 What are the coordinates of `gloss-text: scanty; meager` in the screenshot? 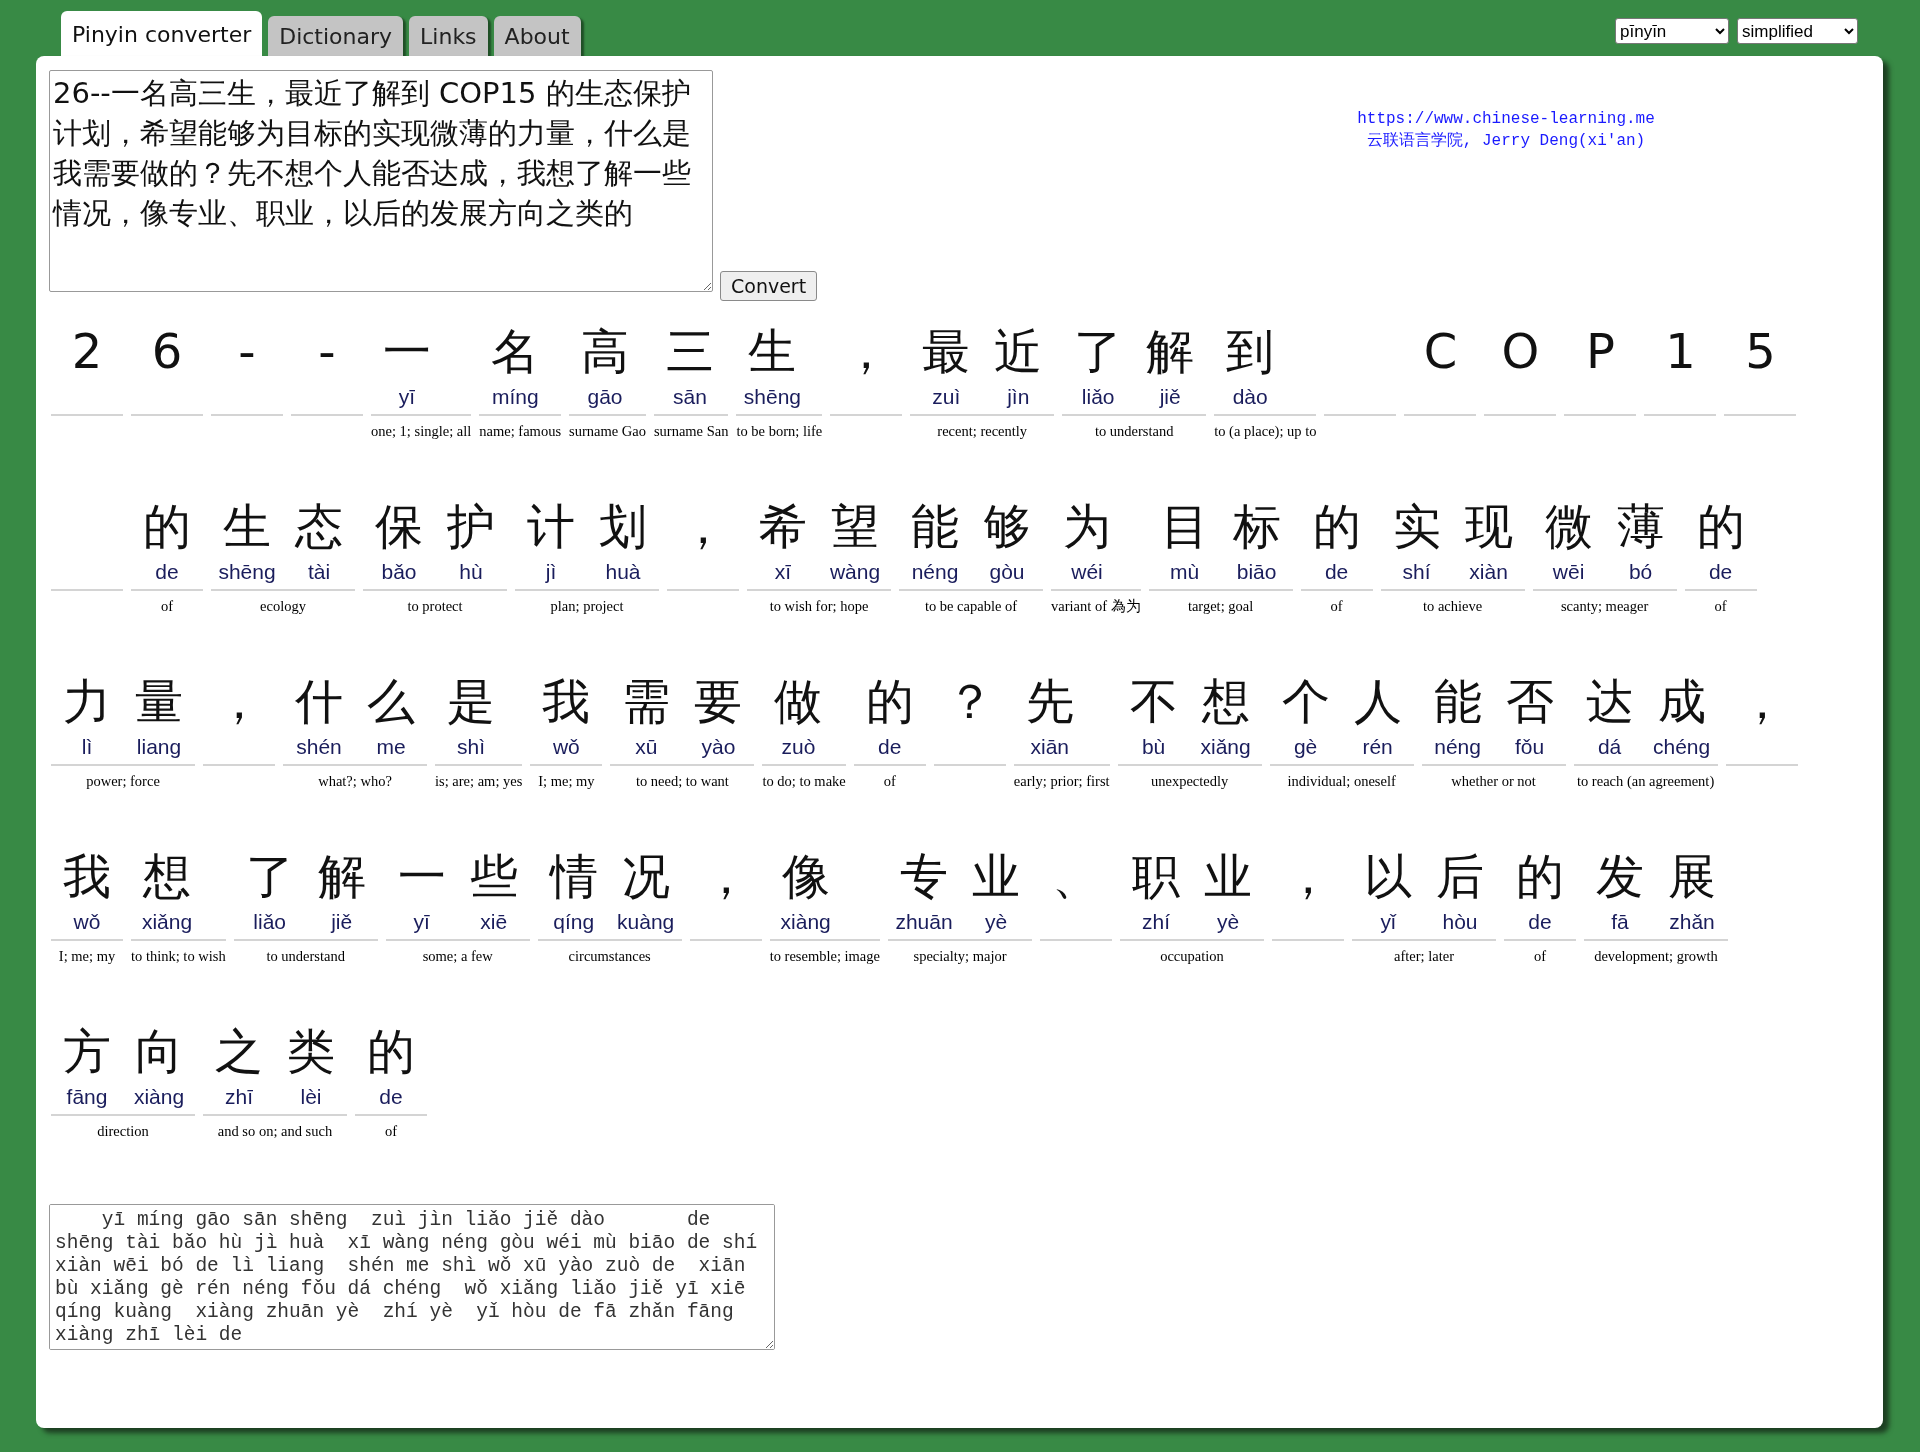 It's located at (1604, 606).